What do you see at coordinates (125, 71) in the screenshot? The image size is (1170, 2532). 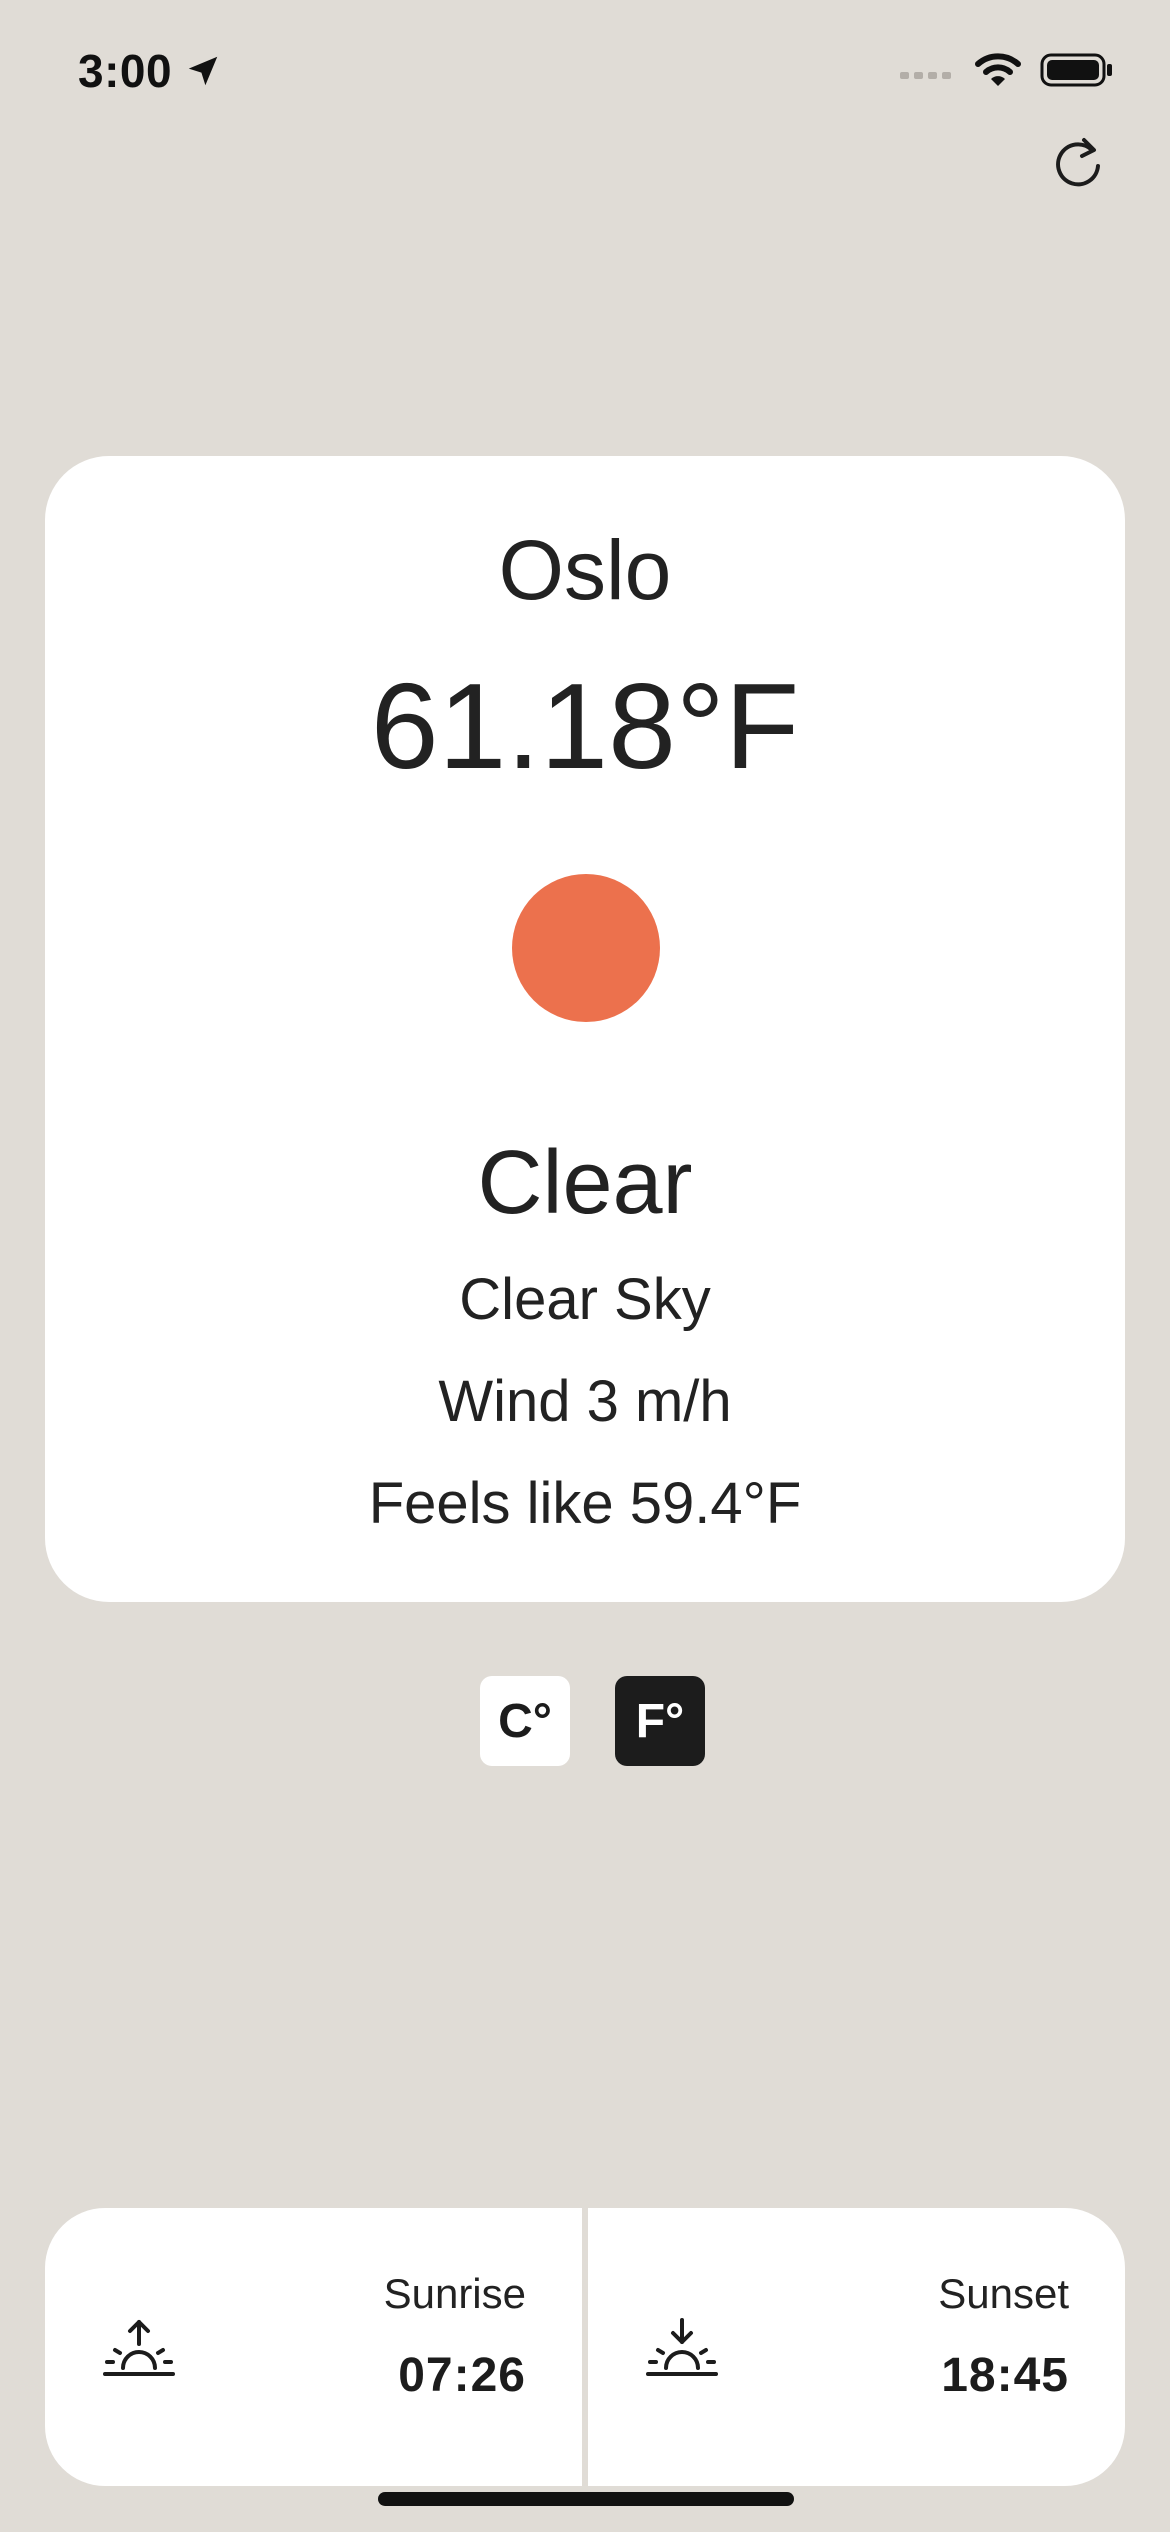 I see `clock-time: 3:00` at bounding box center [125, 71].